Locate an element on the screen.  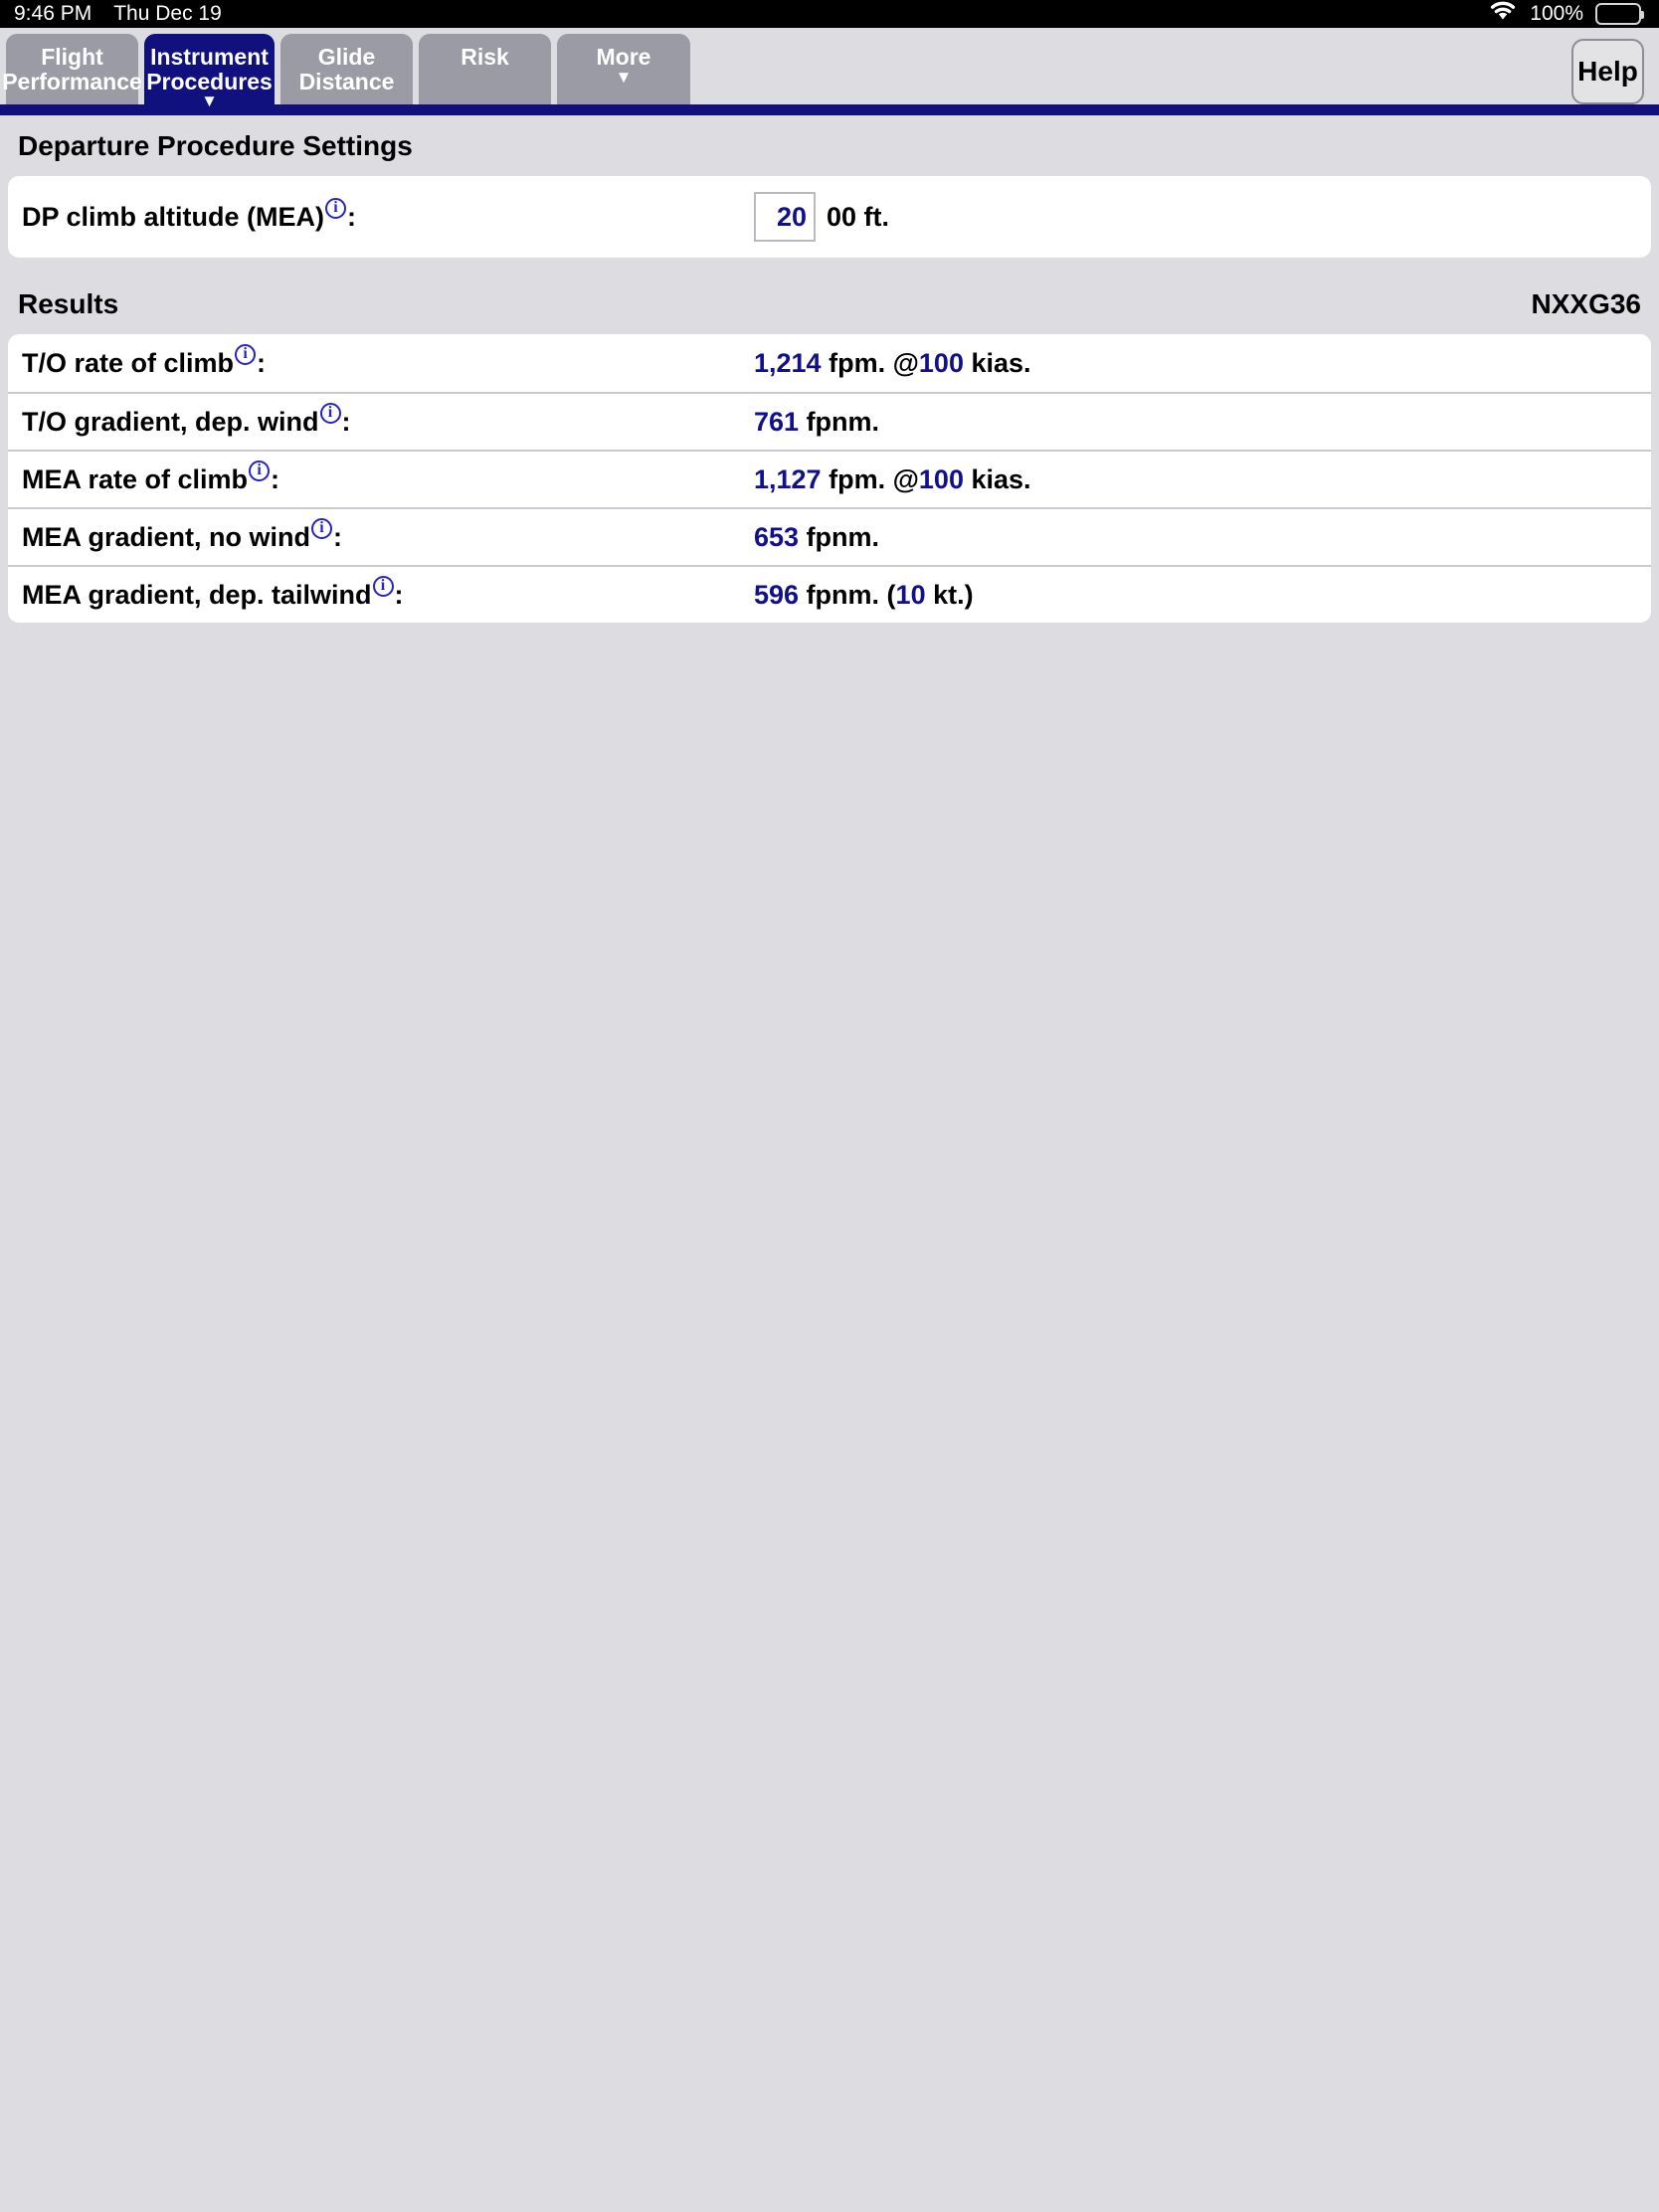
result-label: T/O gradient, dep. wind: is located at coordinates (186, 420).